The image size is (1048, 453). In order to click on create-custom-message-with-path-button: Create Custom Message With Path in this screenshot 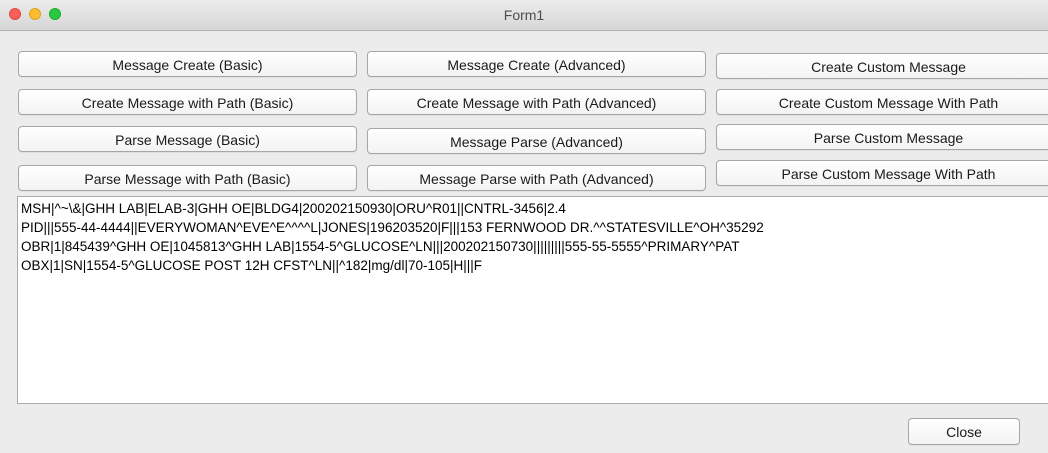, I will do `click(882, 102)`.